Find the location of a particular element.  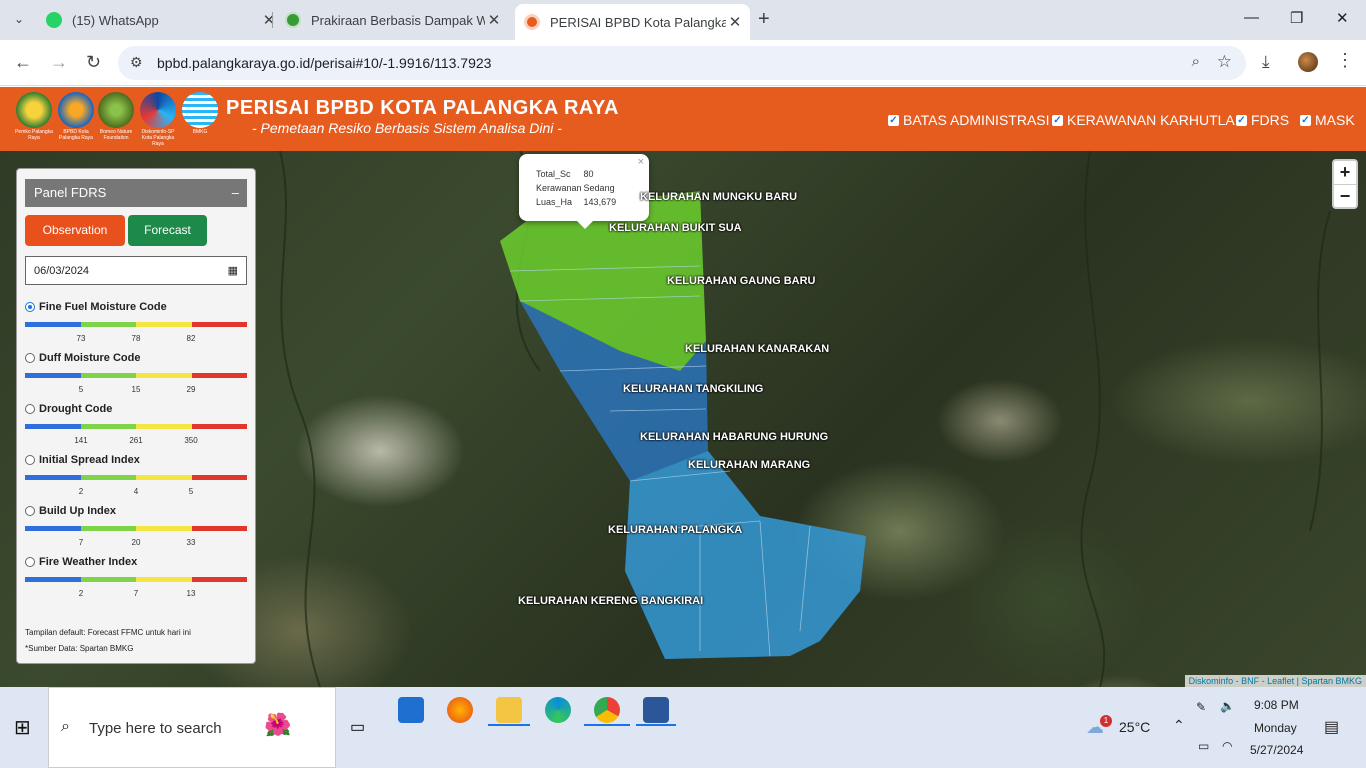

popup-key: Kerawanan is located at coordinates (559, 188).